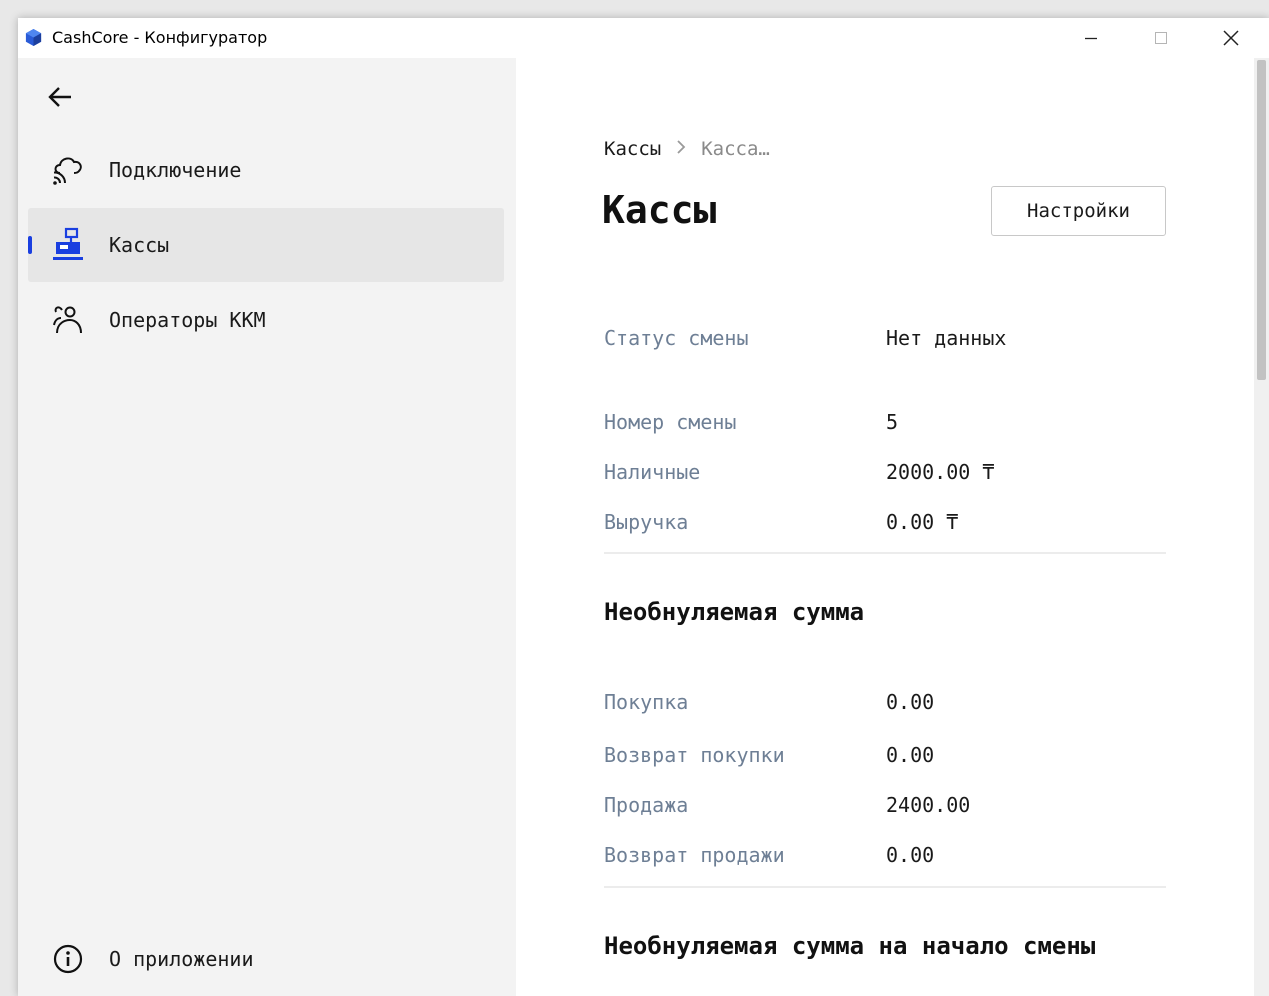  Describe the element at coordinates (30, 245) in the screenshot. I see `active-indicator` at that location.